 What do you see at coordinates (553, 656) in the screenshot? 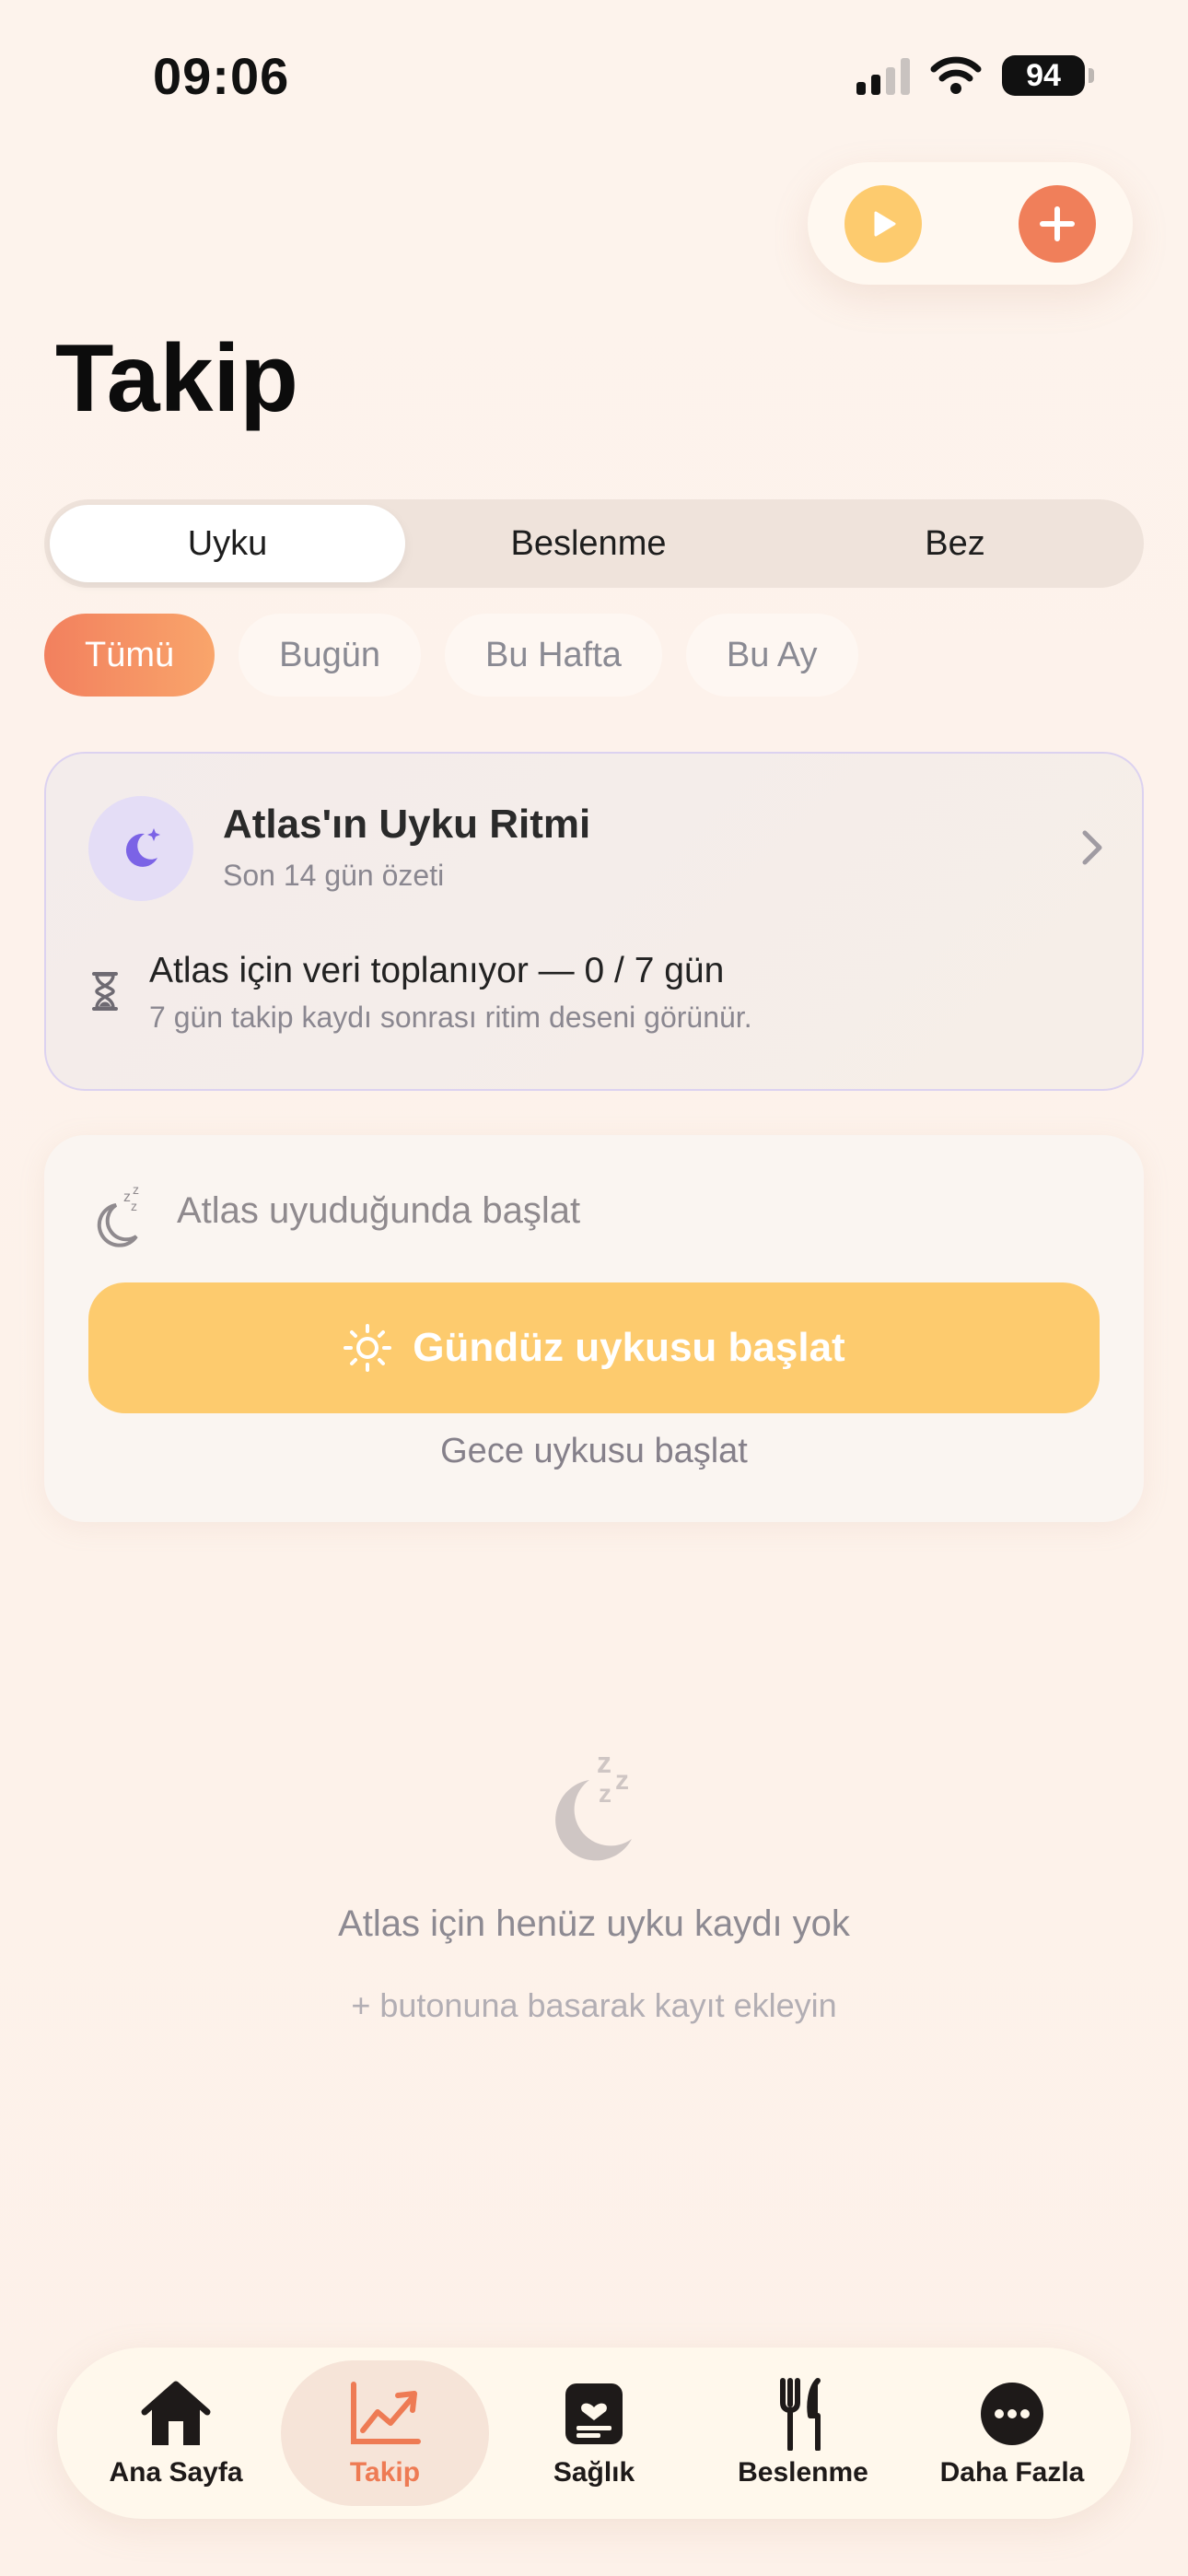
I see `filter-this-week: Bu Hafta` at bounding box center [553, 656].